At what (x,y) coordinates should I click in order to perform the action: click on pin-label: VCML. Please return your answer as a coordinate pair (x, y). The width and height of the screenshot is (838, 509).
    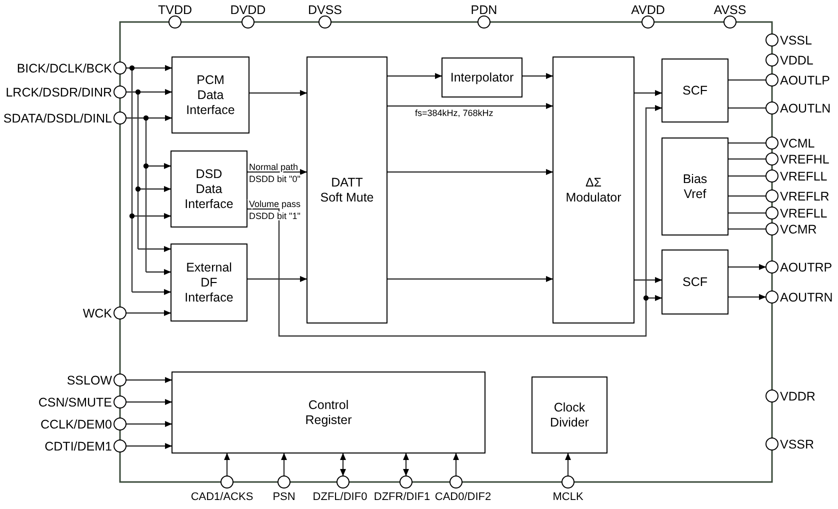
    Looking at the image, I should click on (797, 143).